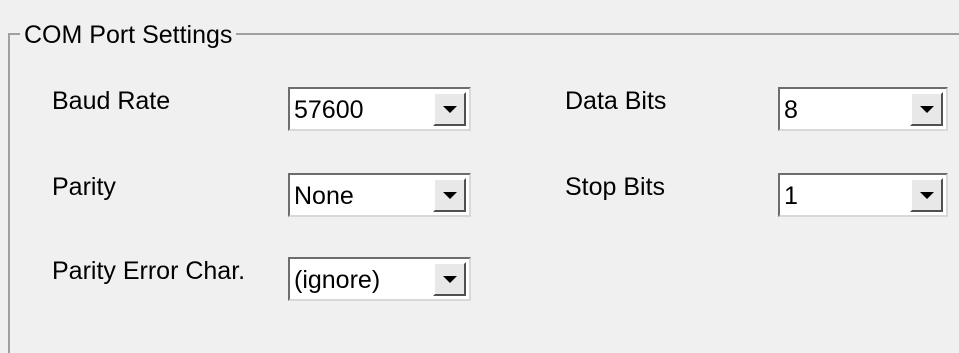  Describe the element at coordinates (791, 196) in the screenshot. I see `stop-bits-value: 1` at that location.